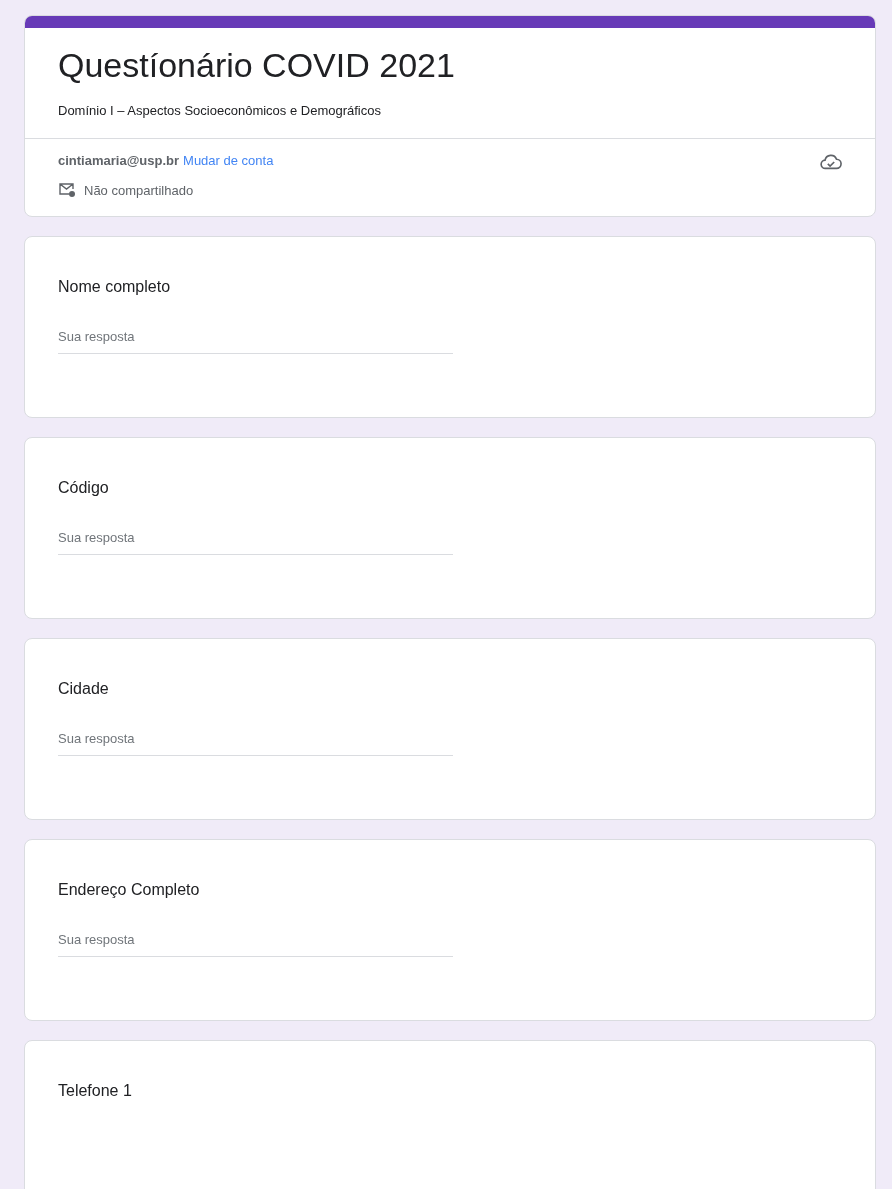 The height and width of the screenshot is (1189, 892). What do you see at coordinates (115, 287) in the screenshot?
I see `question-title: Nome completo` at bounding box center [115, 287].